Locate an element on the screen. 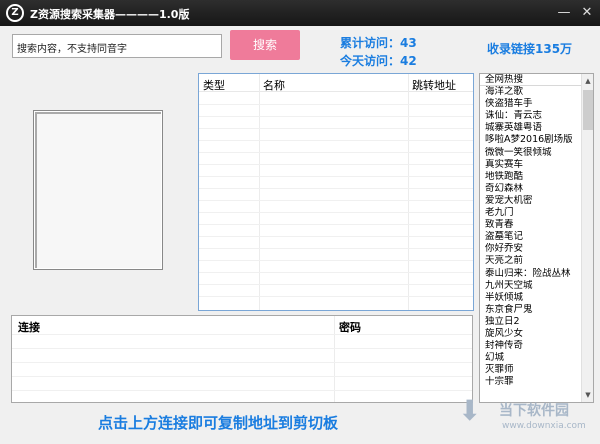 The width and height of the screenshot is (600, 444). hot-search-item: 诛仙：青云志 is located at coordinates (531, 116).